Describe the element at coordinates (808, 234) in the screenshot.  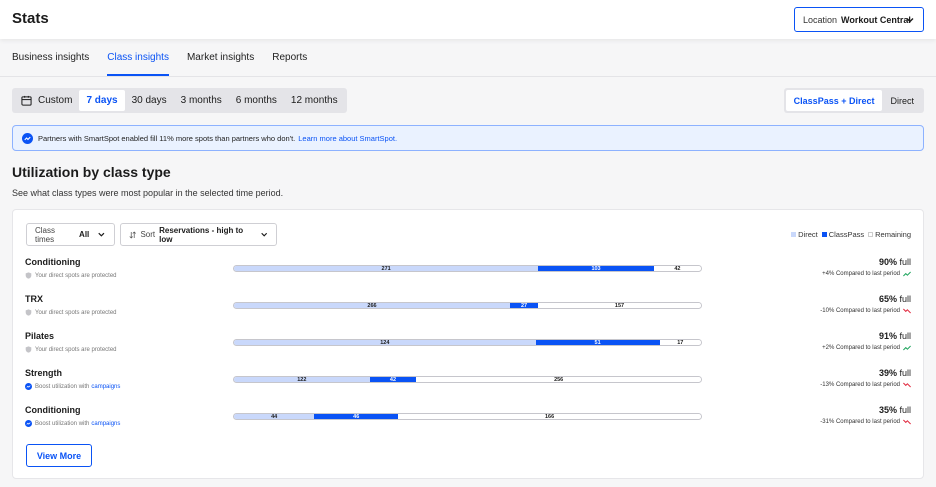
I see `legend-direct: Direct` at that location.